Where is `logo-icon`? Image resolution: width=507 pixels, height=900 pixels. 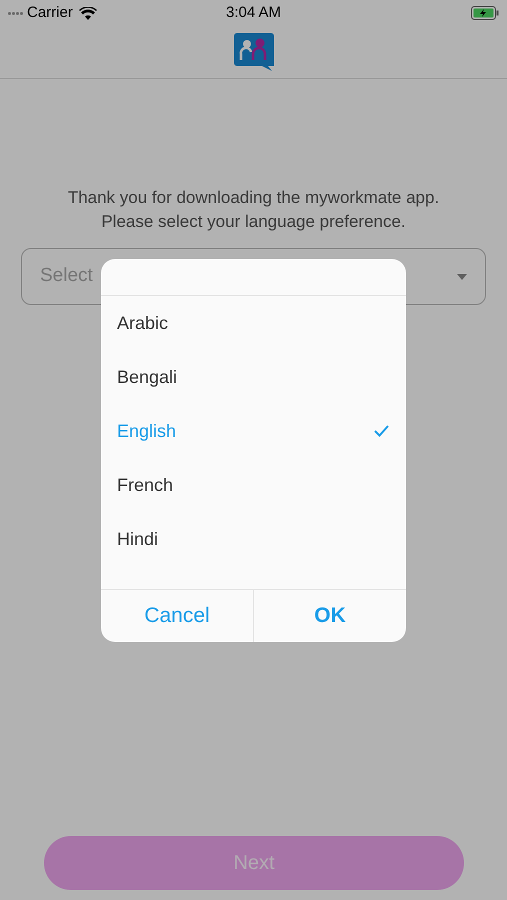
logo-icon is located at coordinates (254, 52).